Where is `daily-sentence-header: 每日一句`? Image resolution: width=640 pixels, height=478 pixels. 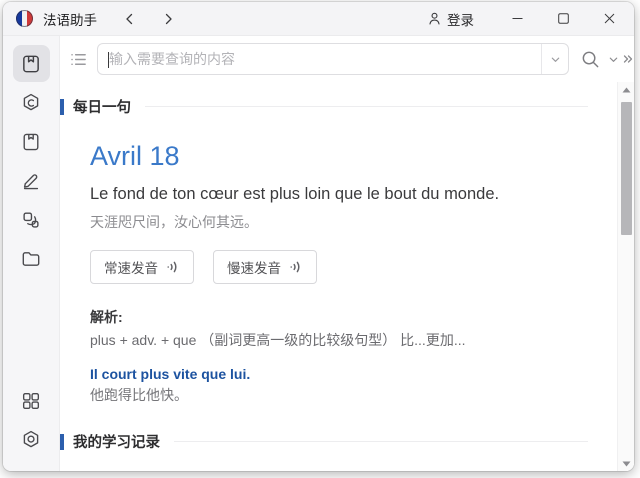
daily-sentence-header: 每日一句 is located at coordinates (324, 106).